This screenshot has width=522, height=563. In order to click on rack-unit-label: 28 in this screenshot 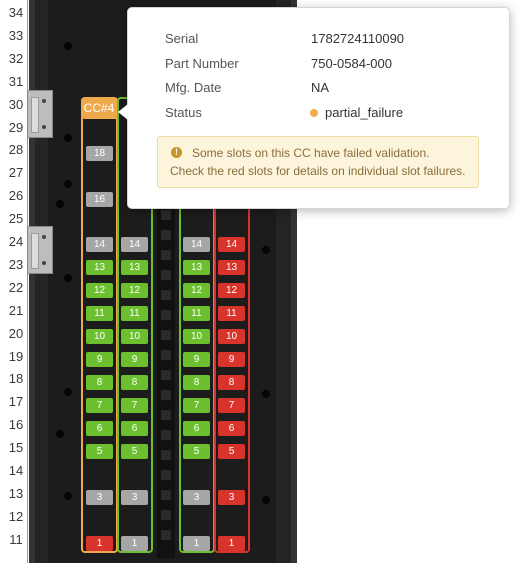, I will do `click(16, 150)`.